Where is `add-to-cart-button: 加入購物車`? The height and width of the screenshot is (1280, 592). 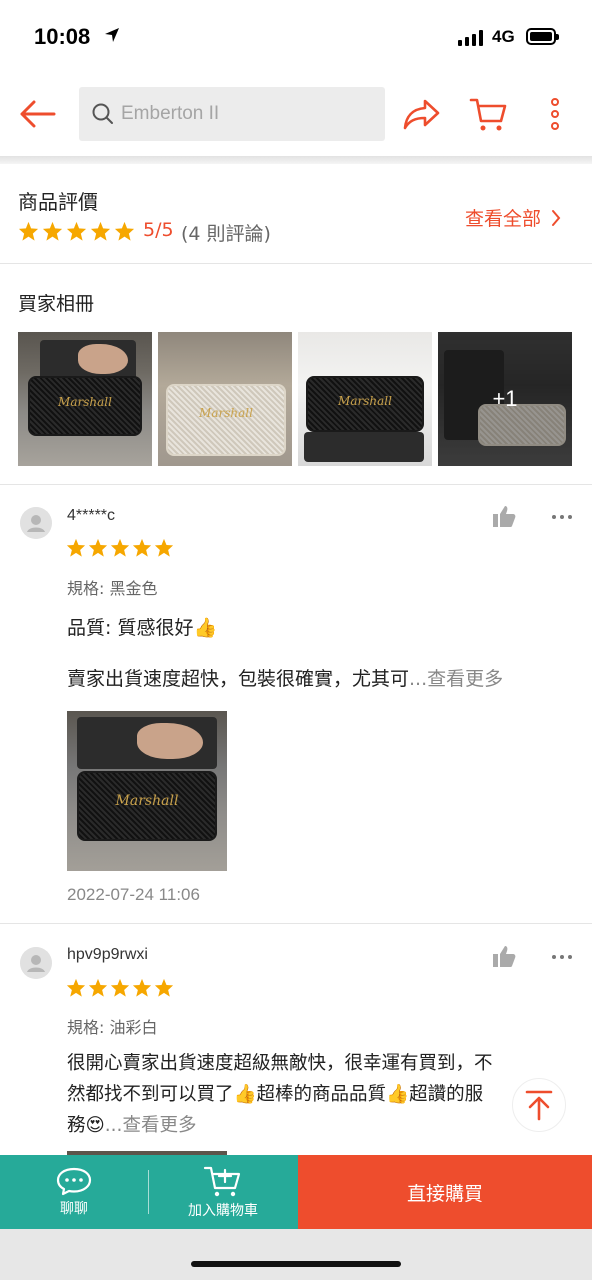 add-to-cart-button: 加入購物車 is located at coordinates (223, 1192).